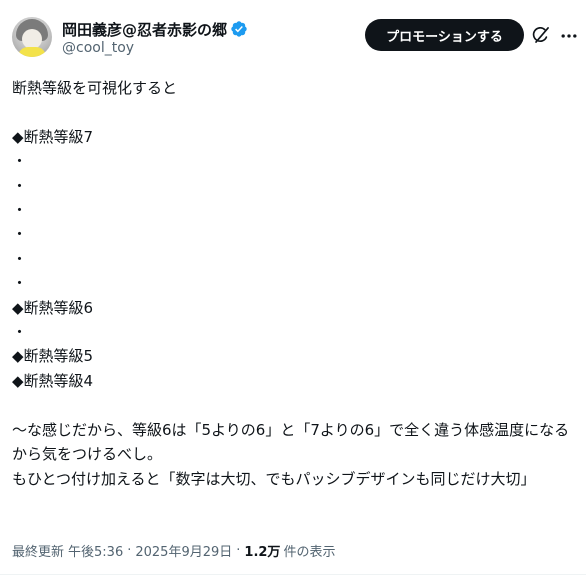 This screenshot has height=578, width=586. What do you see at coordinates (293, 574) in the screenshot?
I see `divider` at bounding box center [293, 574].